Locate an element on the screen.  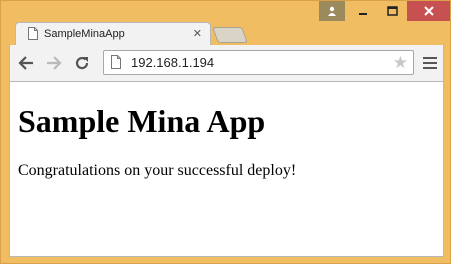
maximize-icon is located at coordinates (392, 11).